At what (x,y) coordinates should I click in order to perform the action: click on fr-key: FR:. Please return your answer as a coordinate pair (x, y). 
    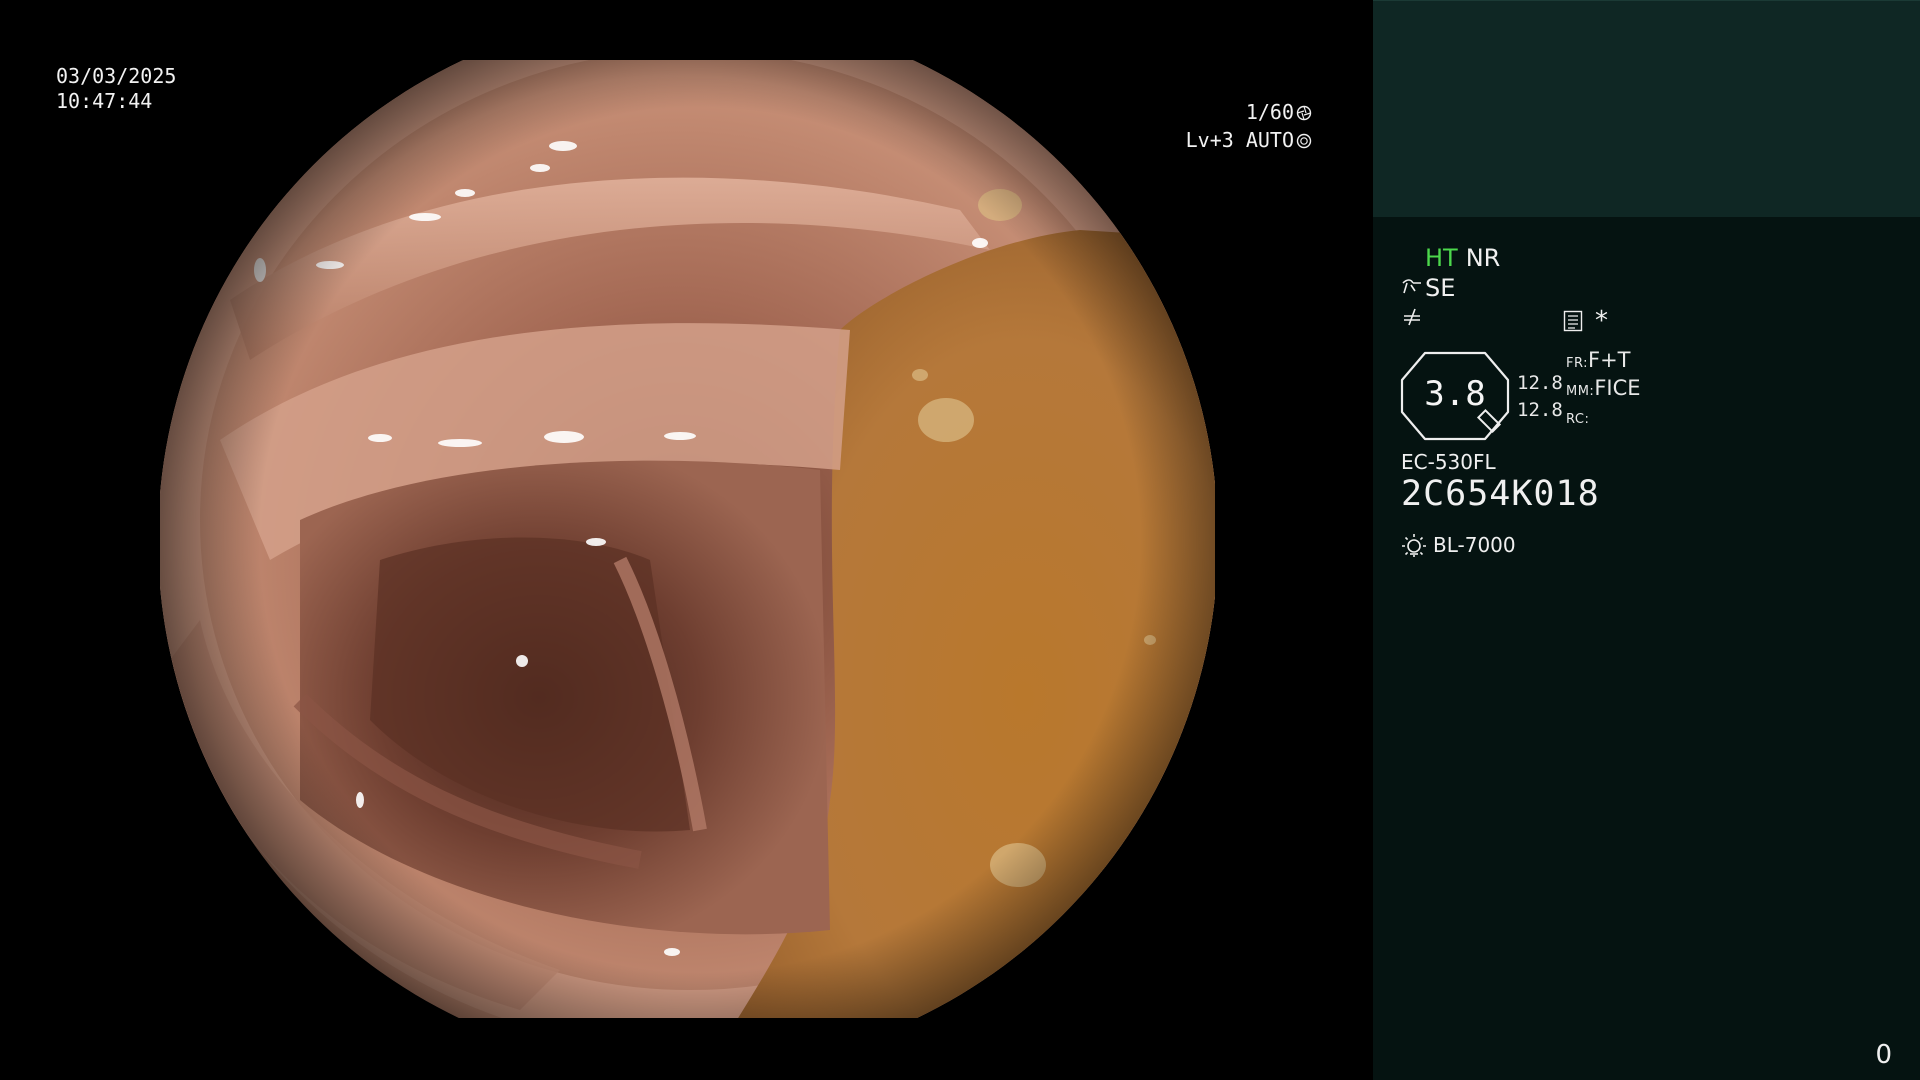
    Looking at the image, I should click on (1577, 363).